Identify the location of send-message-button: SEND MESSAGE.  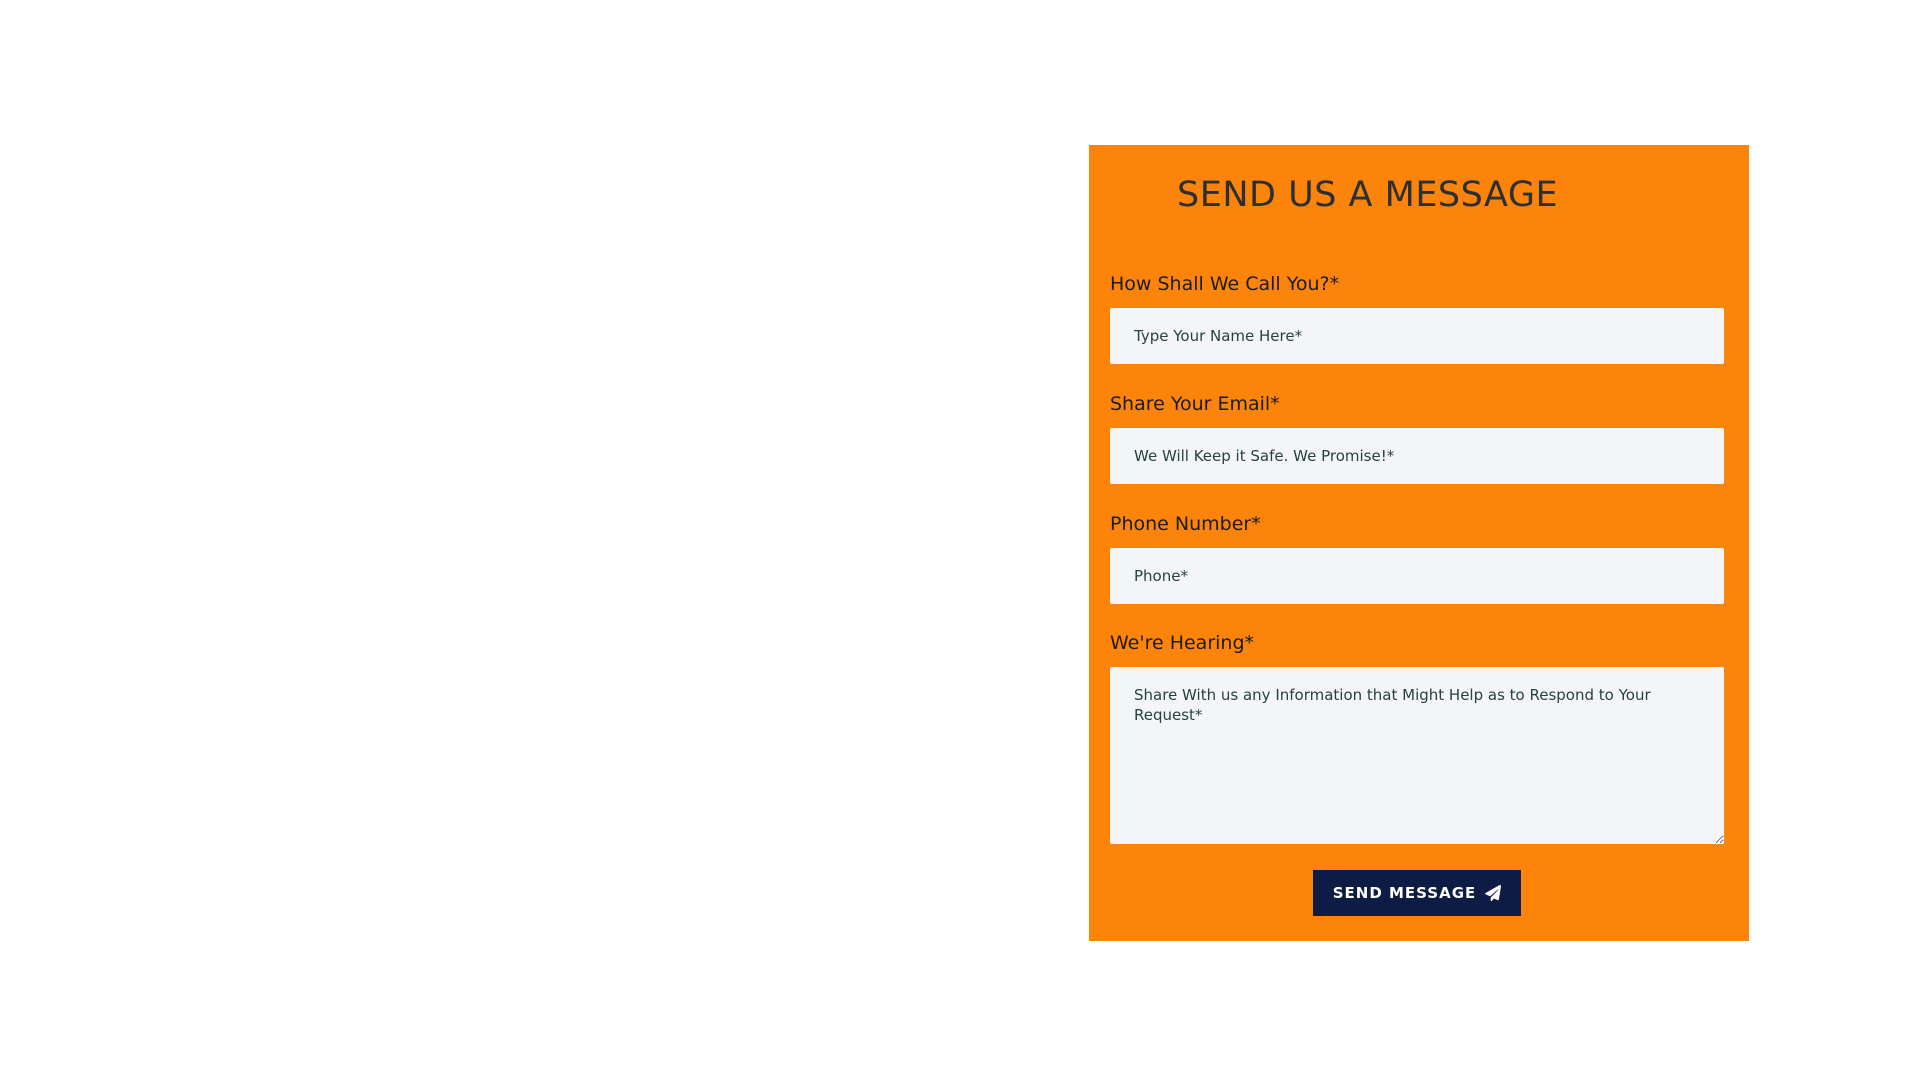
(1417, 893).